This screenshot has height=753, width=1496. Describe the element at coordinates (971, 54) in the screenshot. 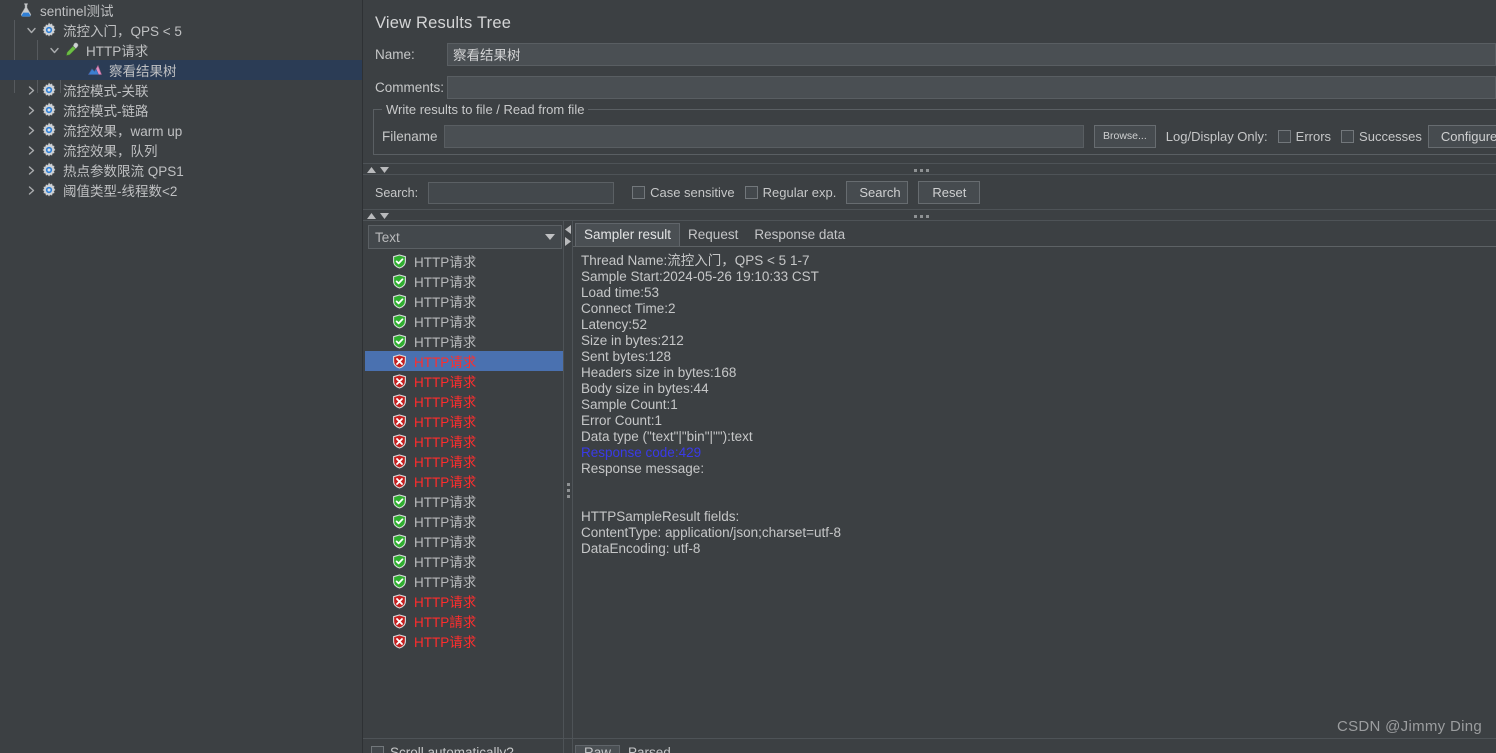

I see `name-input` at that location.